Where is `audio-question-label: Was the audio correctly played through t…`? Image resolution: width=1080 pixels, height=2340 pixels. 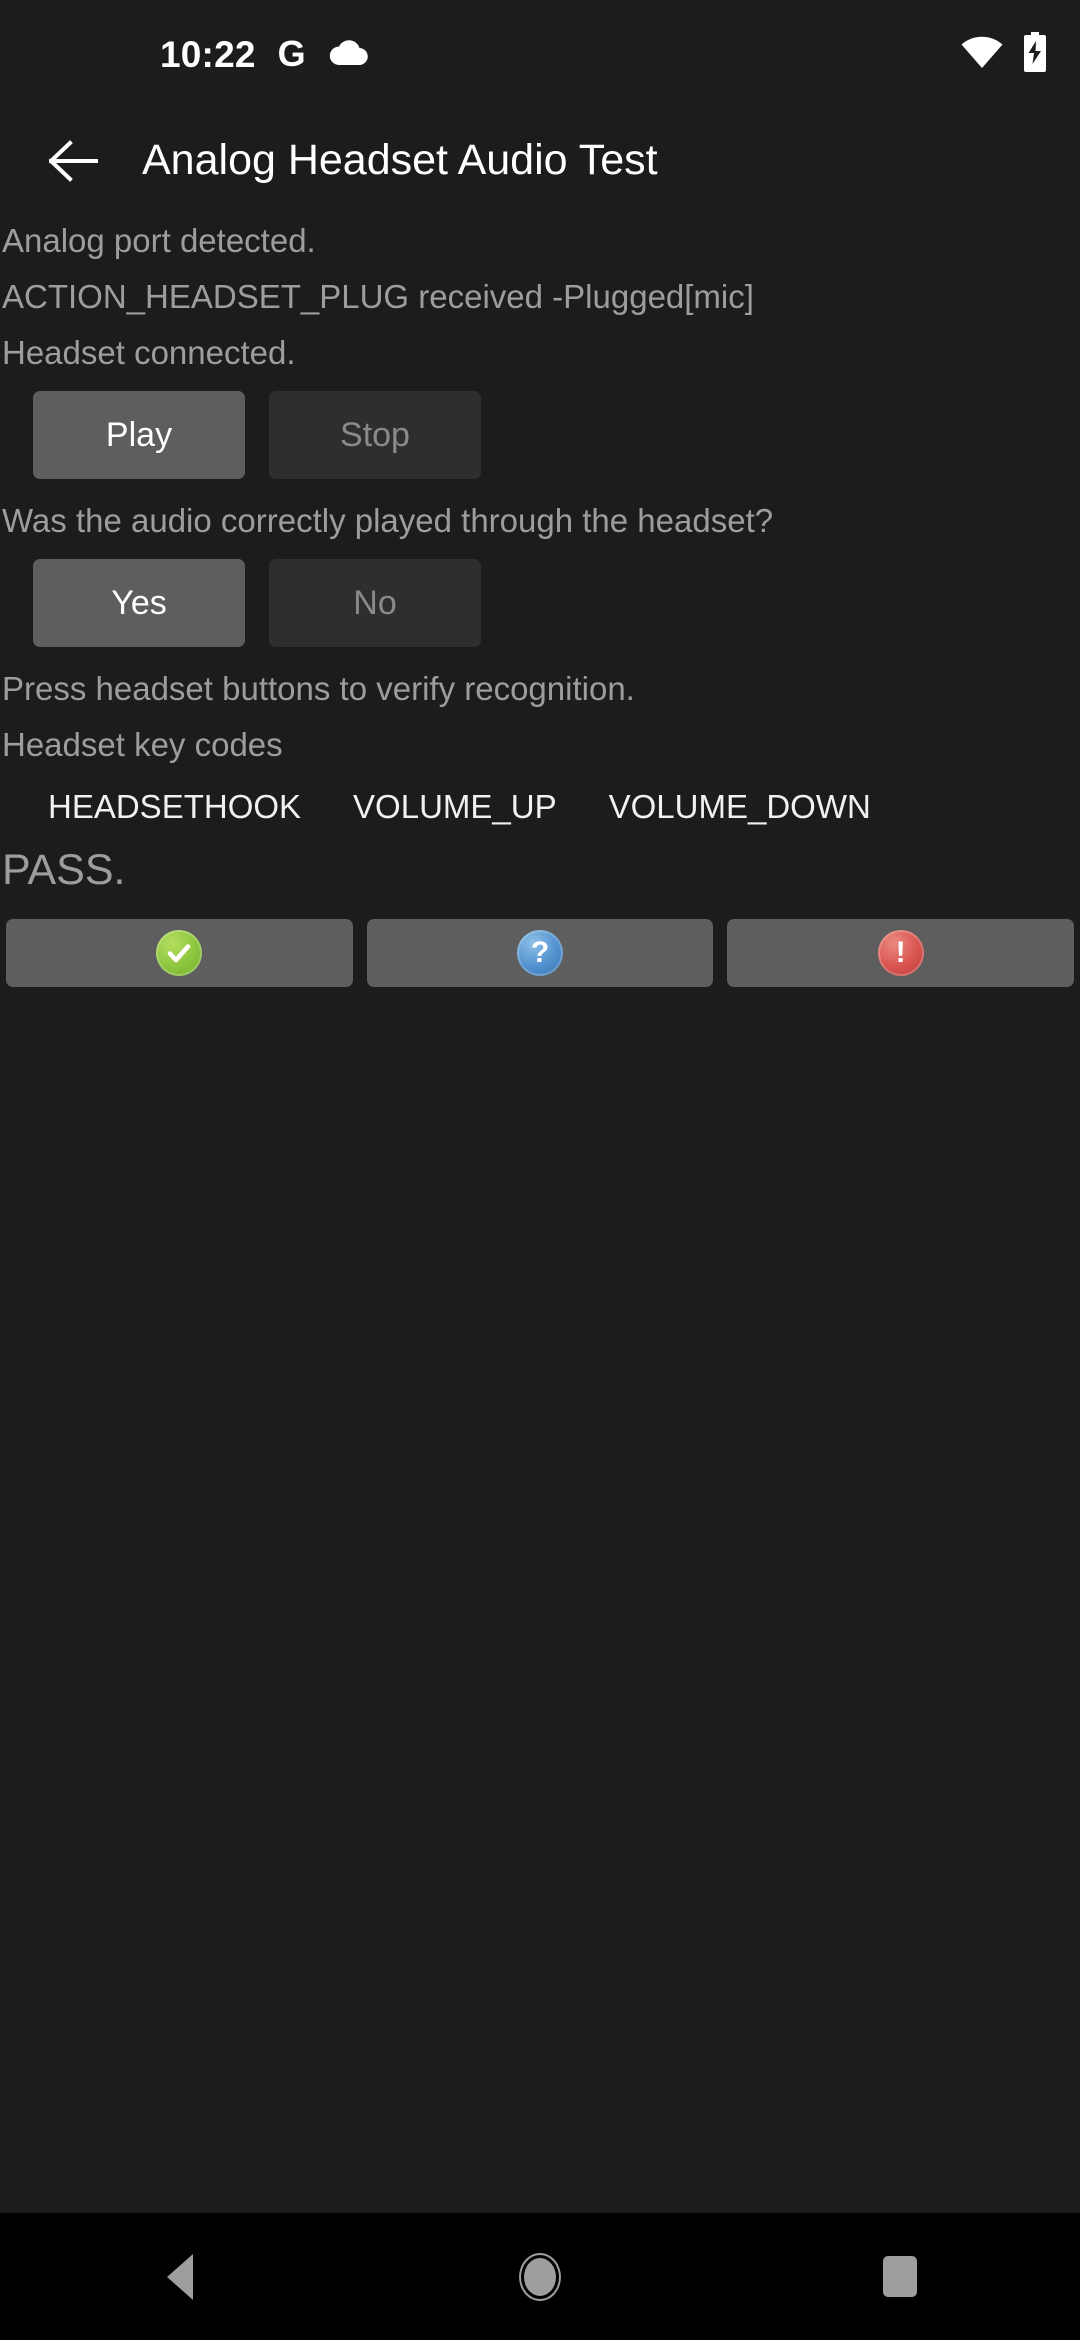
audio-question-label: Was the audio correctly played through t… is located at coordinates (388, 520).